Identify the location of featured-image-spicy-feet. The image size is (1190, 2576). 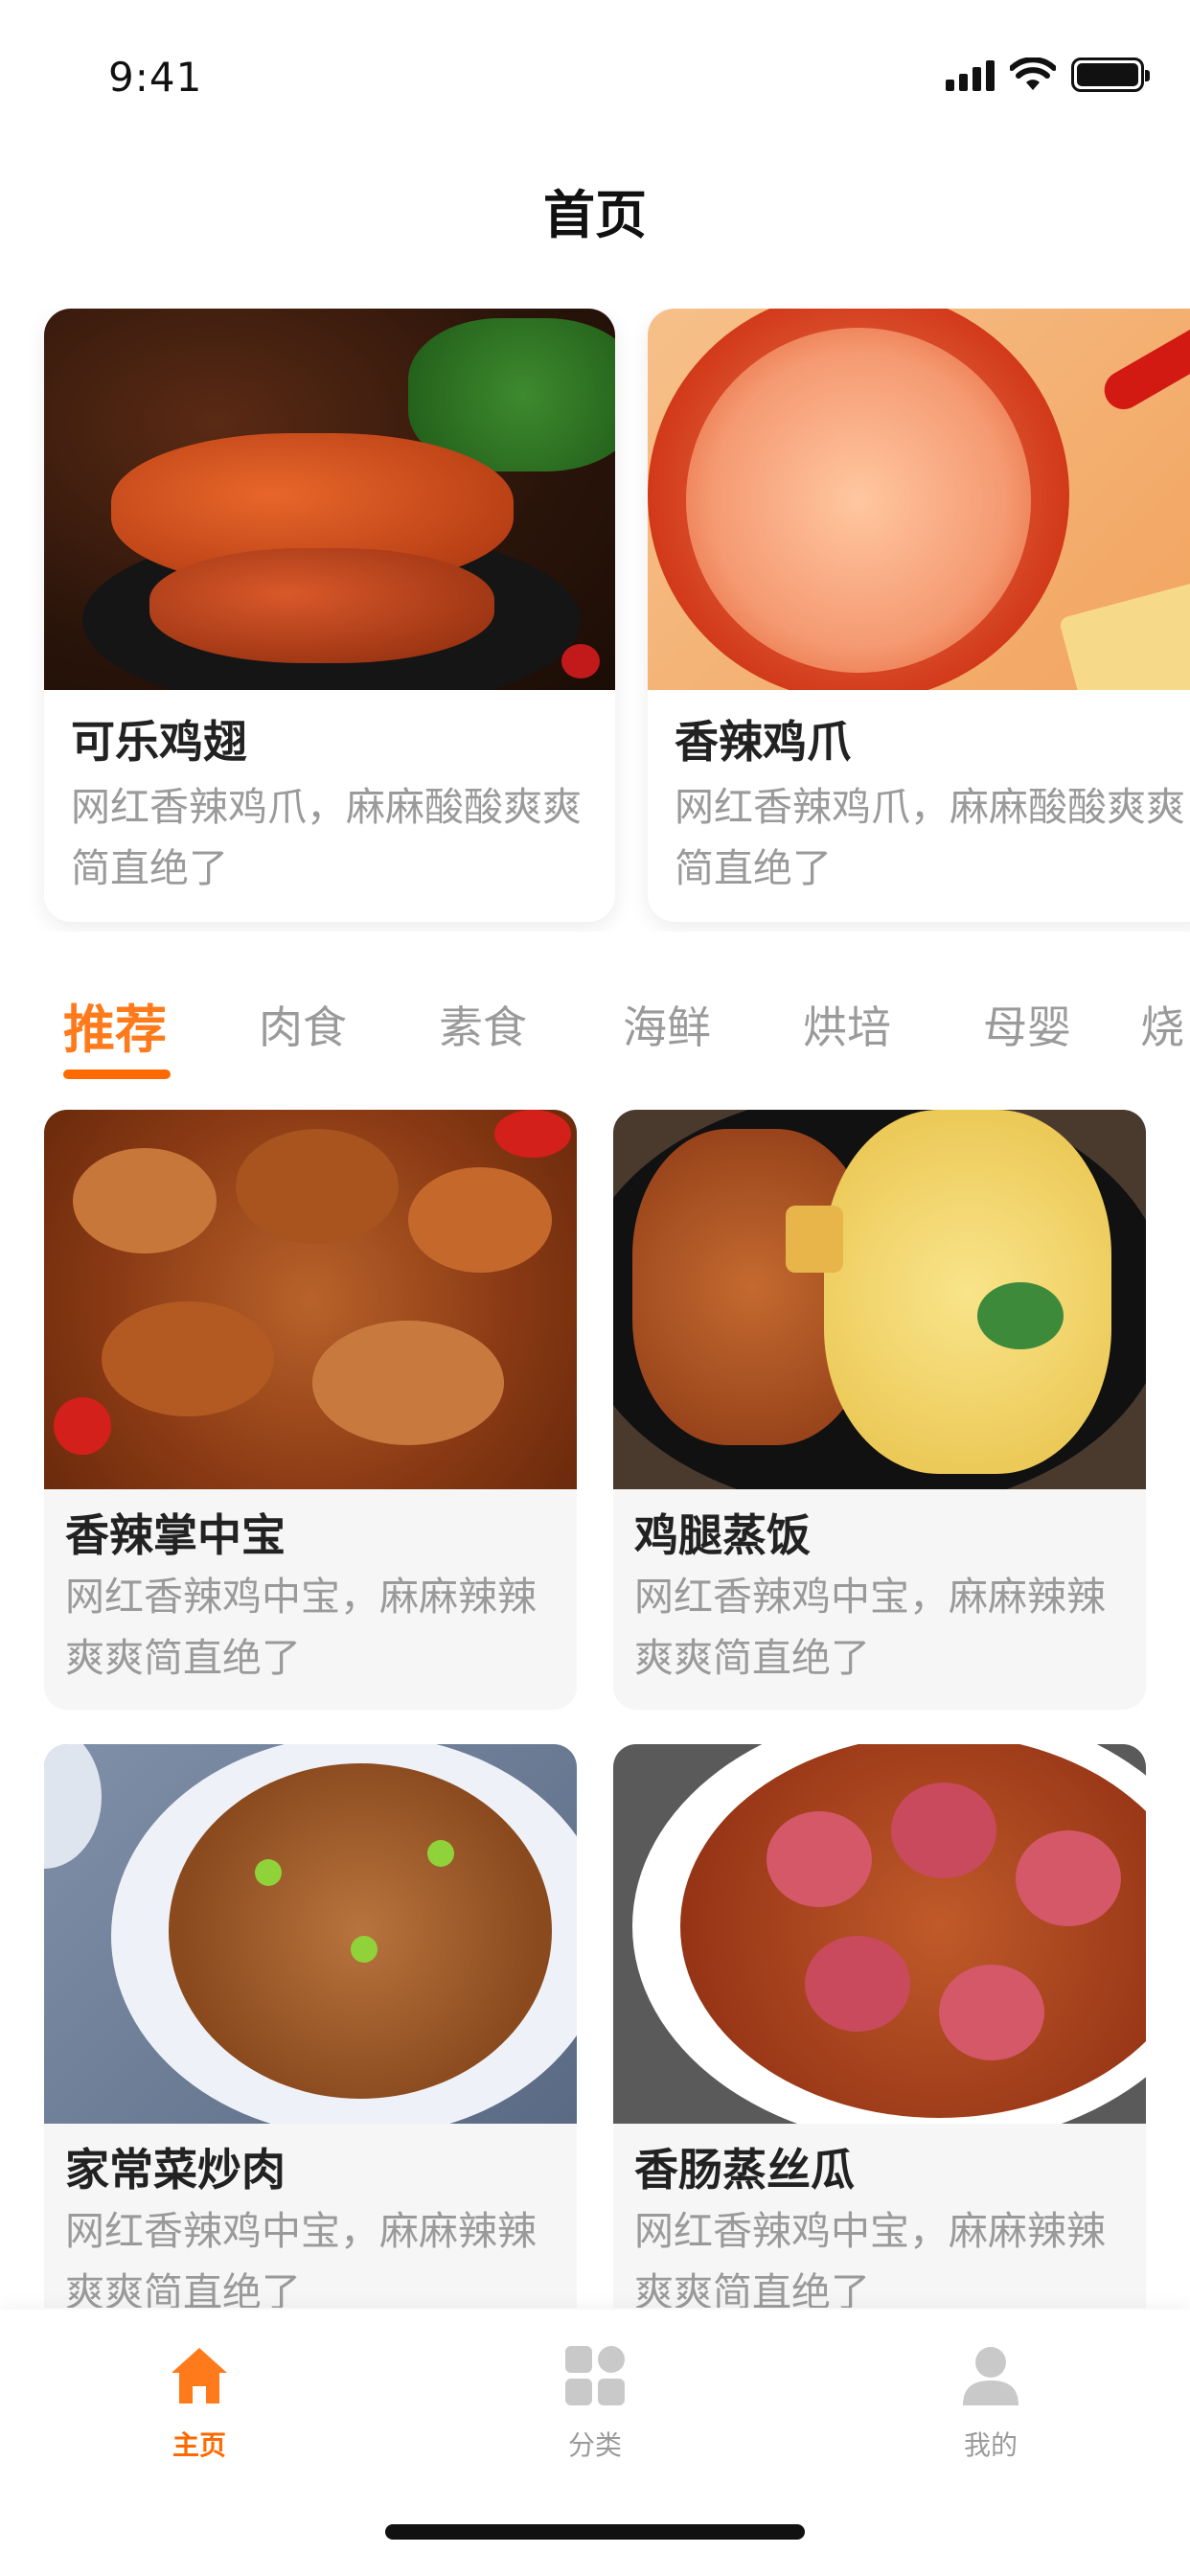
(919, 499).